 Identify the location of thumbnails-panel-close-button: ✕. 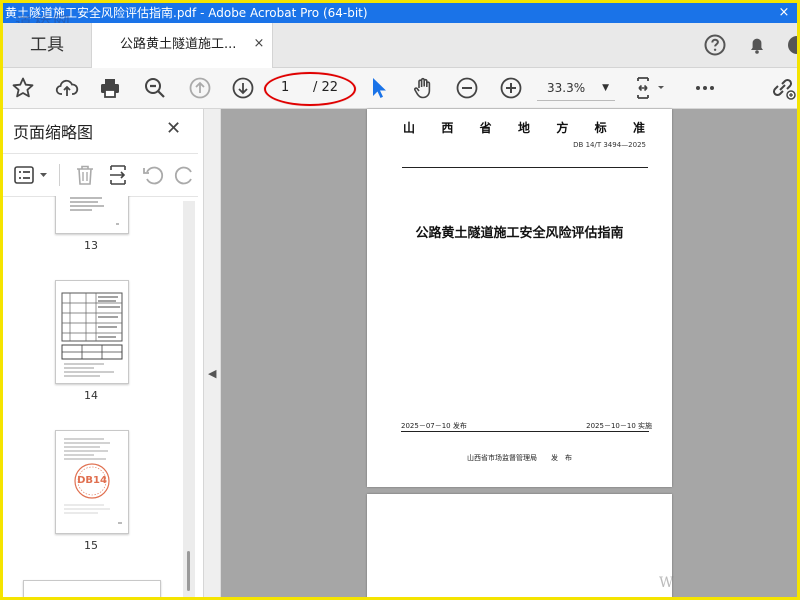
(173, 128).